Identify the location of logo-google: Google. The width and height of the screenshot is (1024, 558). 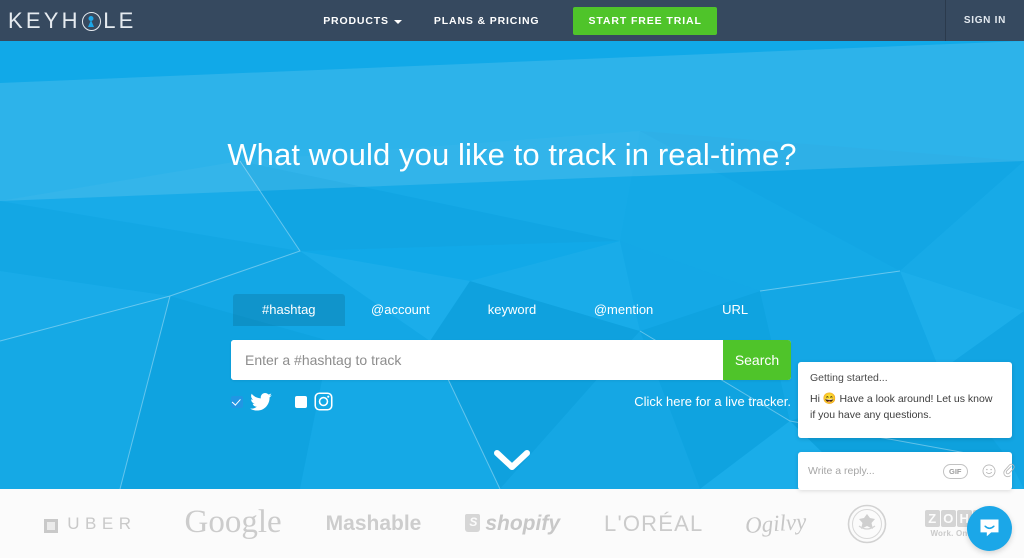
(232, 522).